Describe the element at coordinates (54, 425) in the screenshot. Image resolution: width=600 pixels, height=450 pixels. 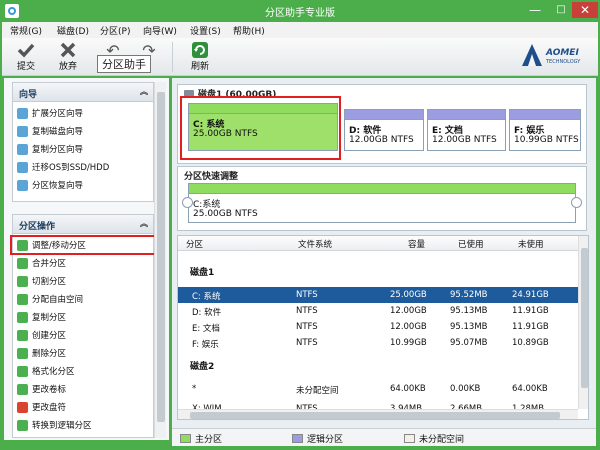
I see `op-convert-logical: 转换到逻辑分区` at that location.